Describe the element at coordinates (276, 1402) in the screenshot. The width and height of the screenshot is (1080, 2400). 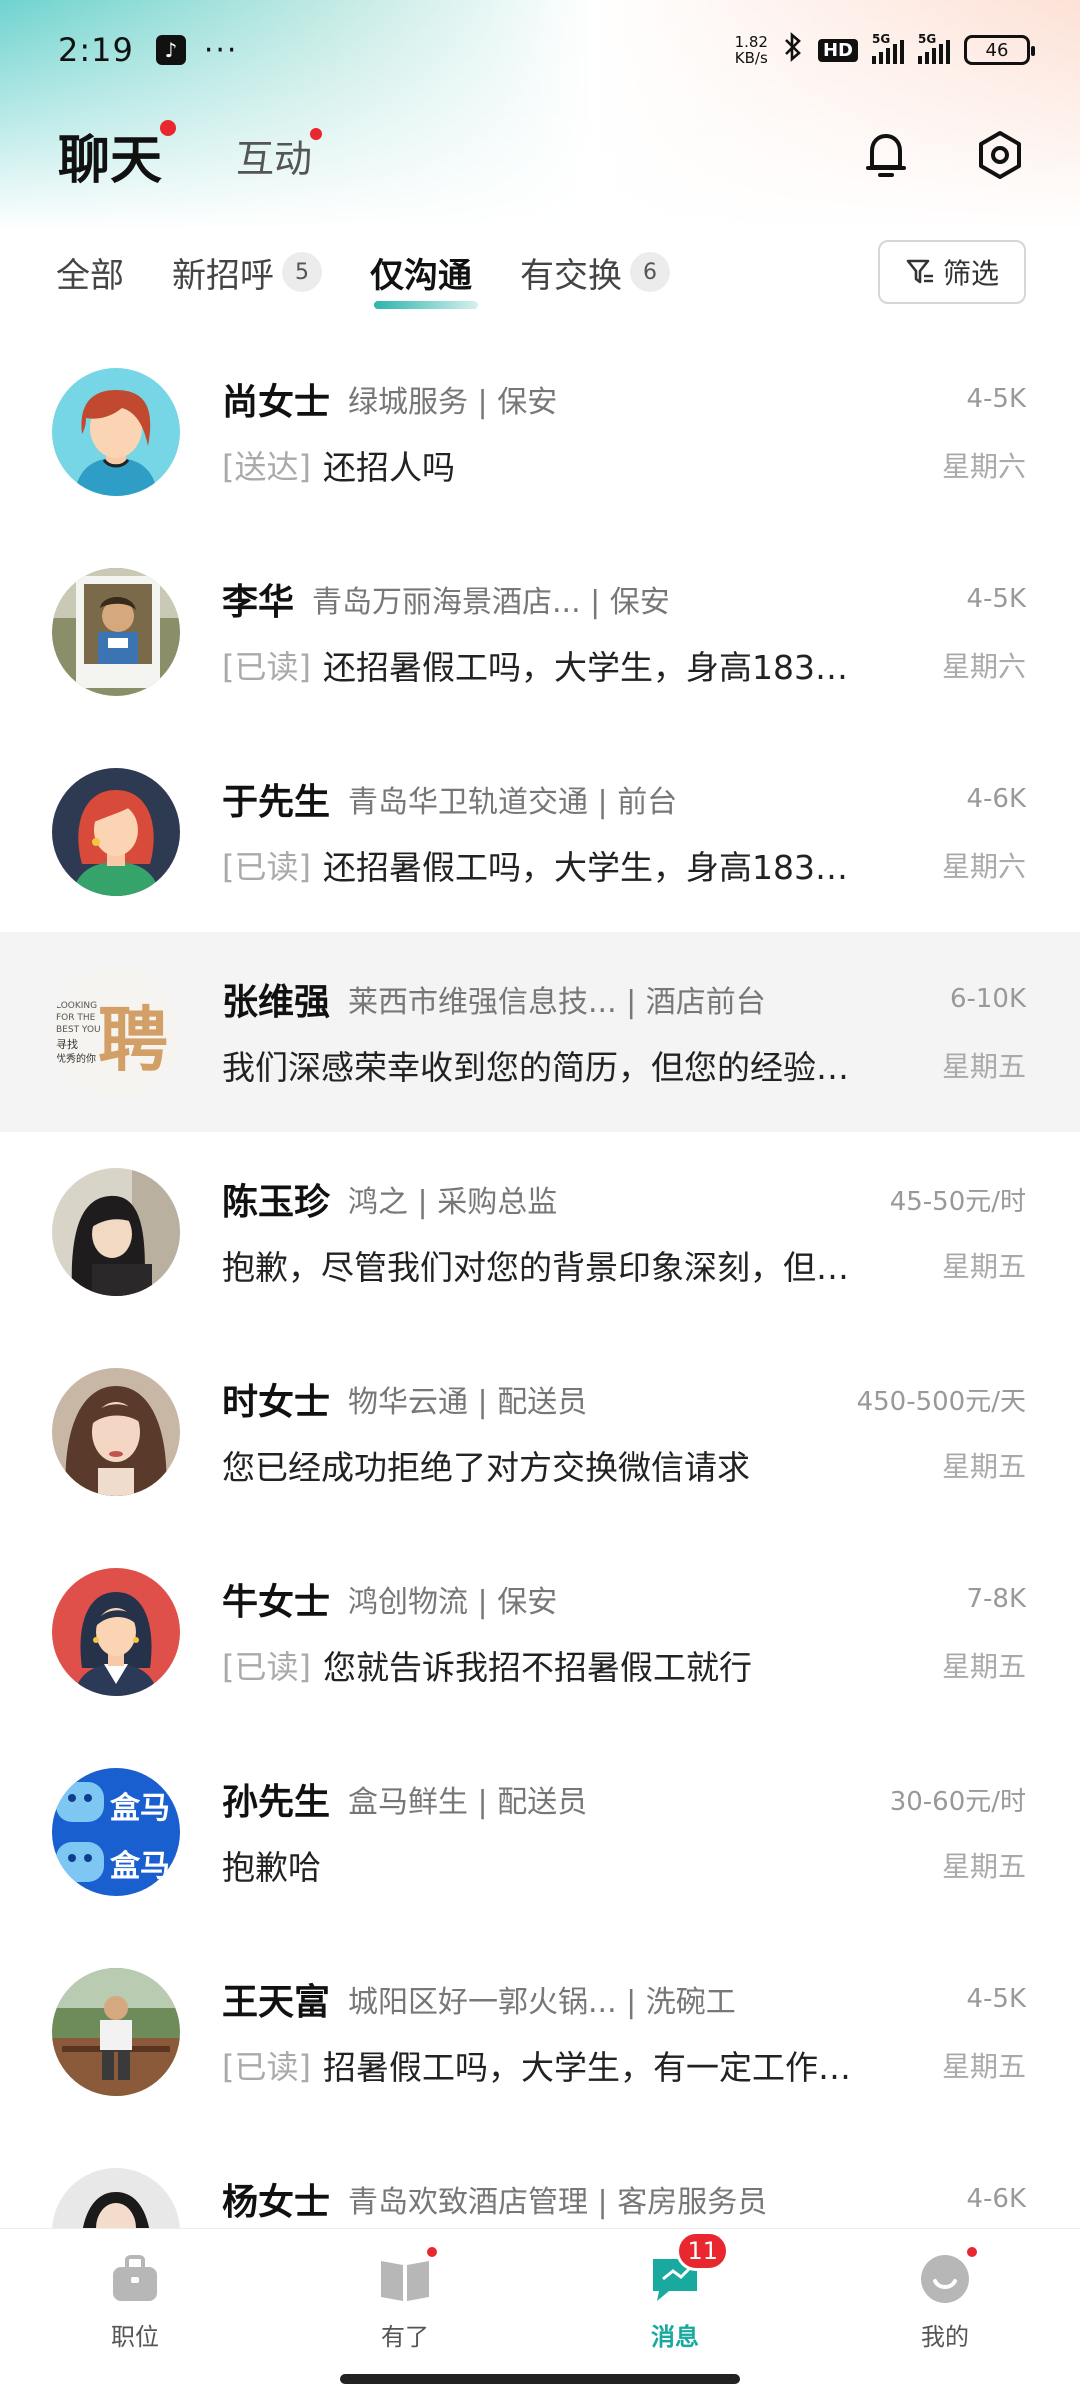
I see `contact-name: 时女士` at that location.